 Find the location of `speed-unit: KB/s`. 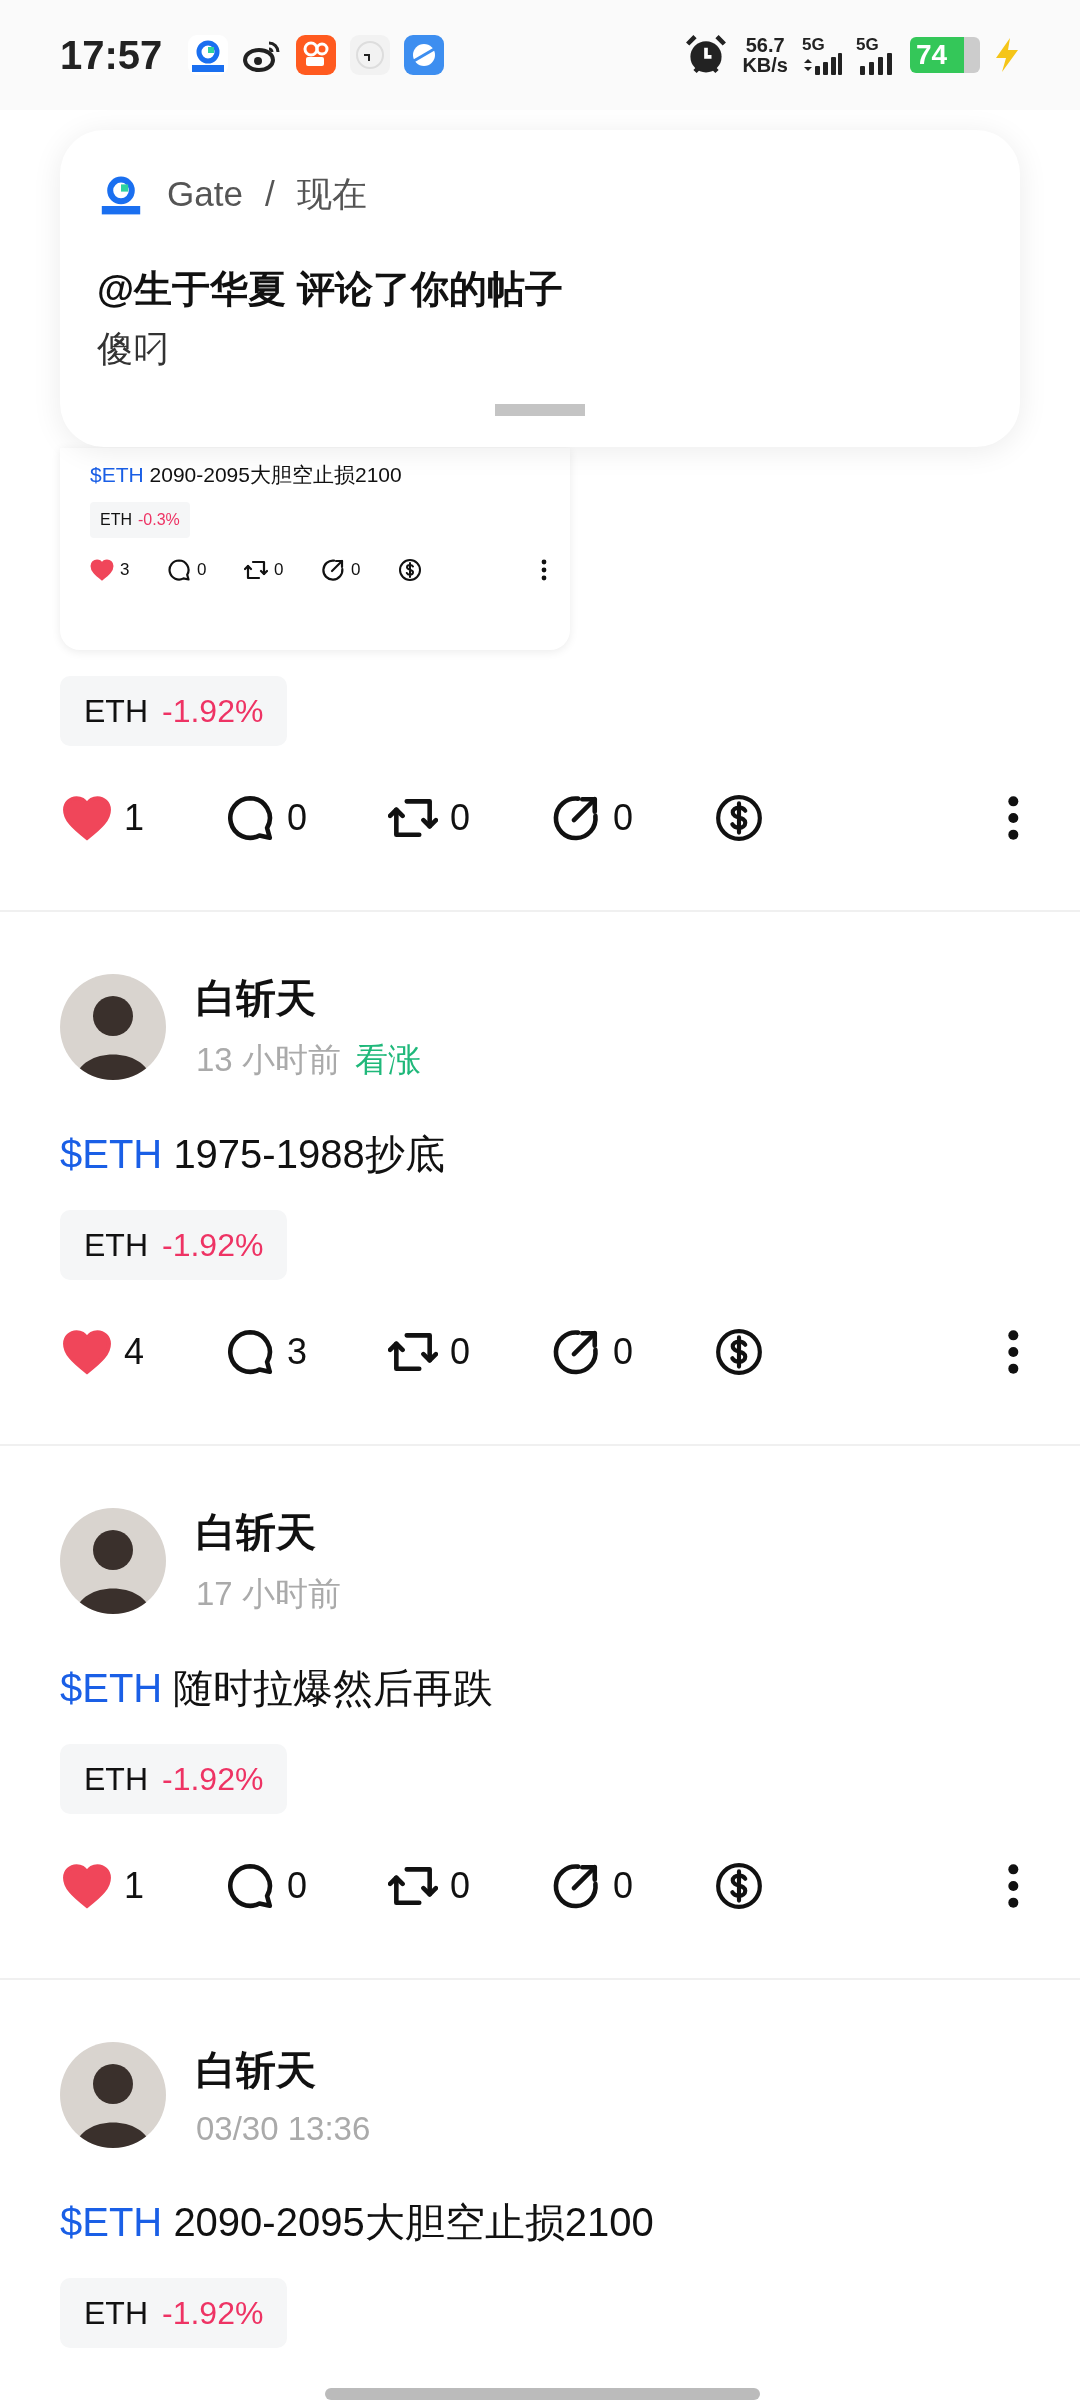

speed-unit: KB/s is located at coordinates (765, 65).